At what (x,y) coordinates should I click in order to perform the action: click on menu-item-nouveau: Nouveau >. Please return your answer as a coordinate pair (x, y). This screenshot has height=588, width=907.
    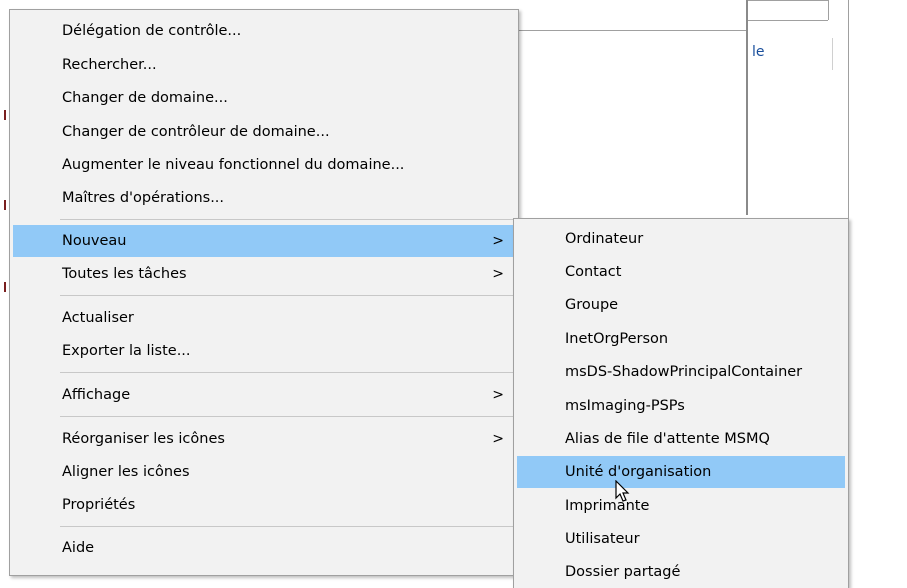
    Looking at the image, I should click on (264, 241).